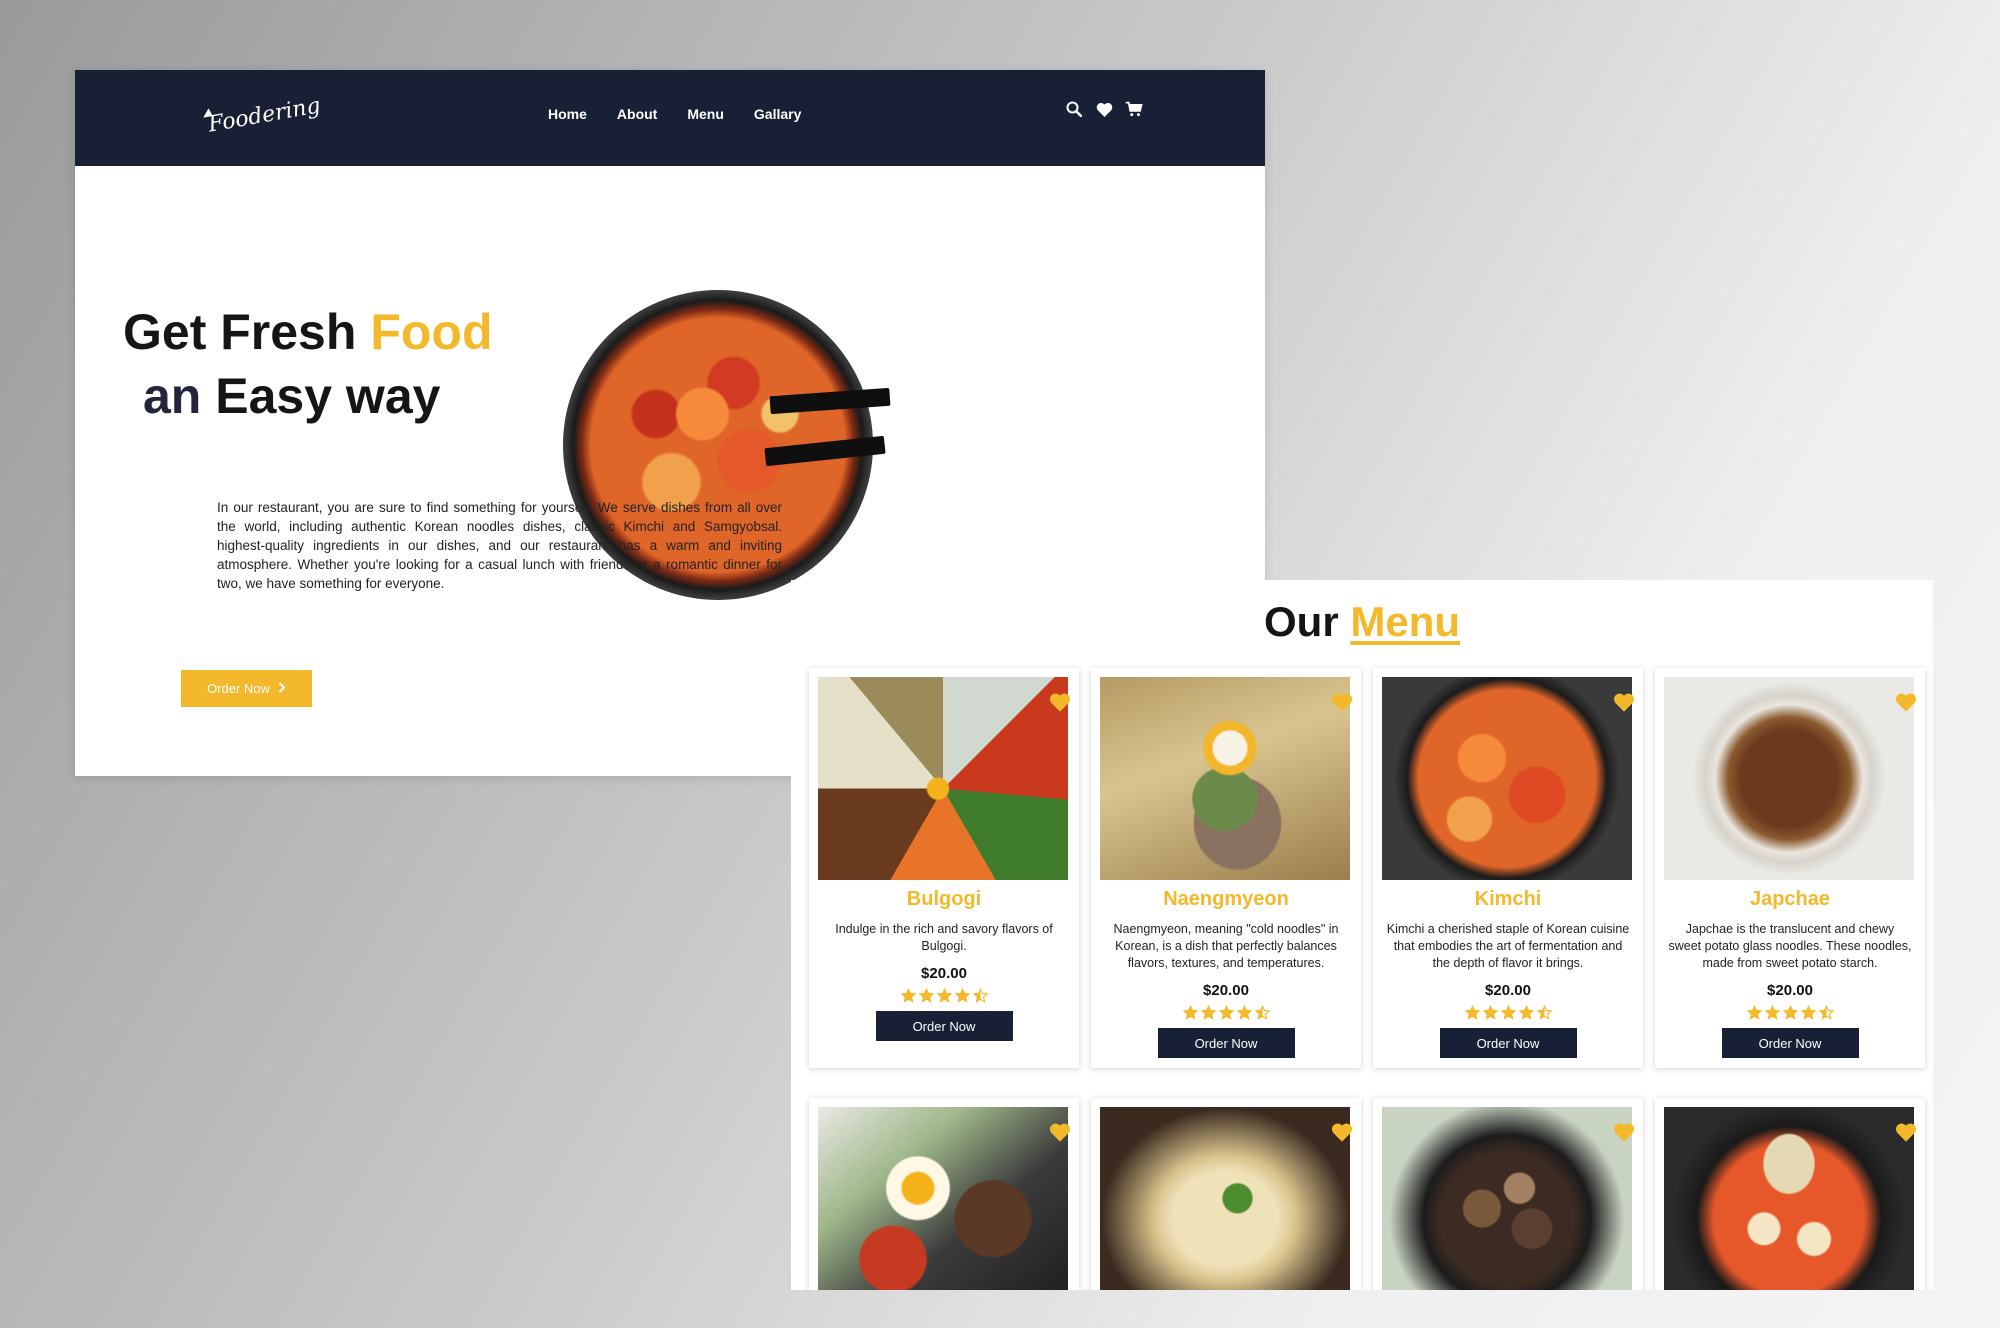  I want to click on hero-order-now-button: Order Now, so click(246, 688).